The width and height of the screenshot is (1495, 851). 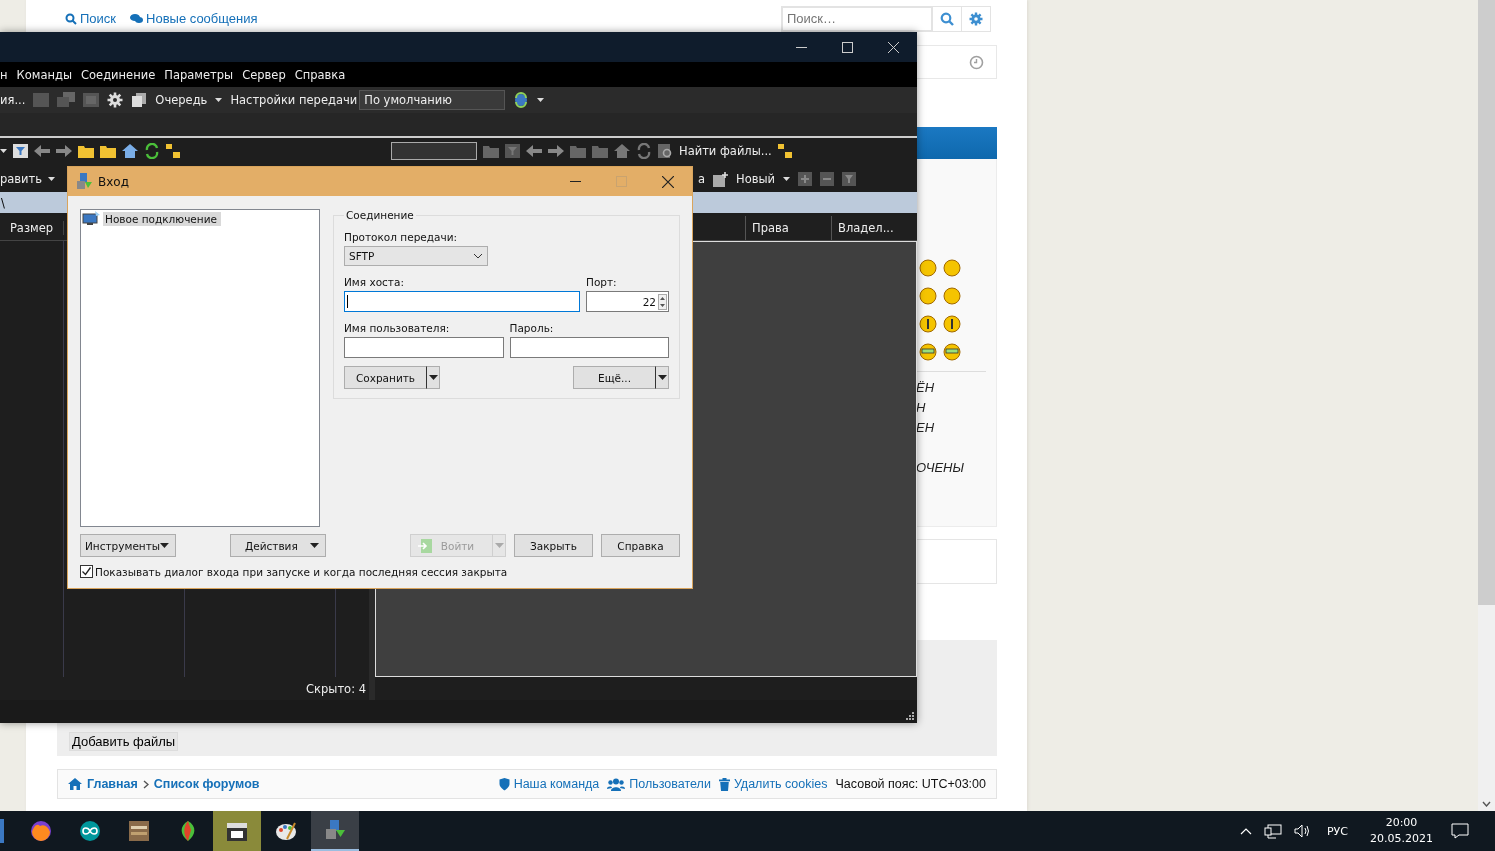 What do you see at coordinates (278, 545) in the screenshot?
I see `actions-button: Действия` at bounding box center [278, 545].